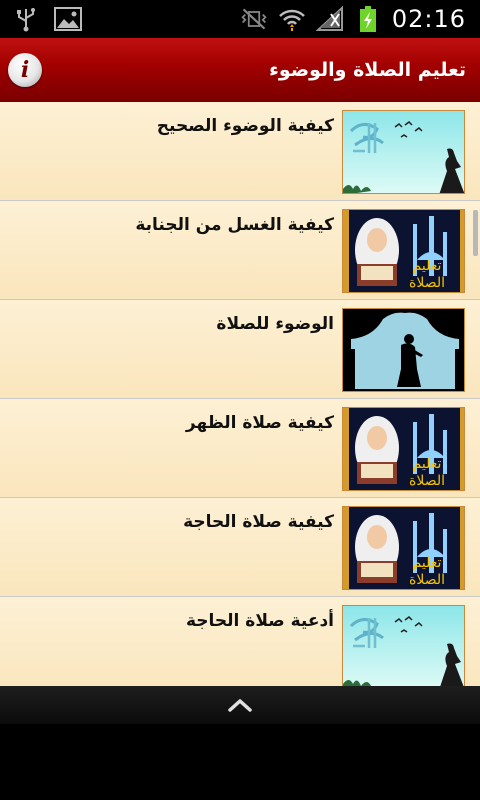 The image size is (480, 800). Describe the element at coordinates (245, 126) in the screenshot. I see `item-title: كيفية الوضوء الصحيح` at that location.